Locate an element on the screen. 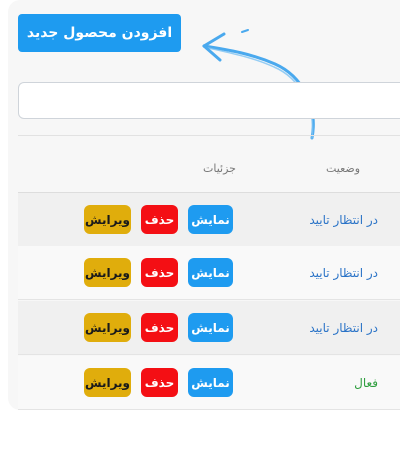 Image resolution: width=400 pixels, height=468 pixels. divider is located at coordinates (209, 135).